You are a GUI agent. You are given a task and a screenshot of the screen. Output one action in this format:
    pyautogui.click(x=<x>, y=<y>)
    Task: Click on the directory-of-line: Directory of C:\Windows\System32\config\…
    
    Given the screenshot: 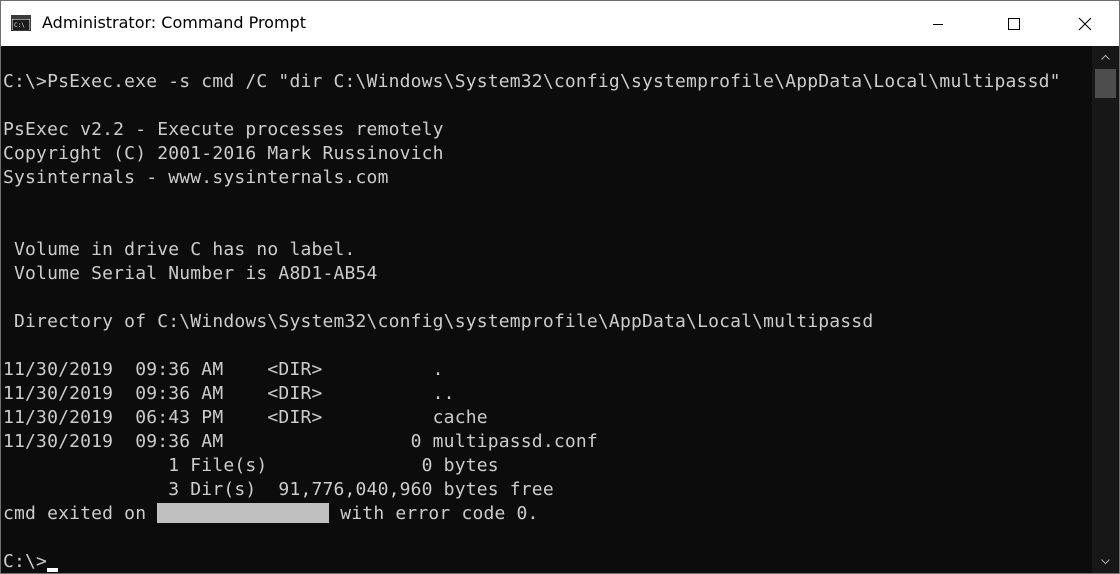 What is the action you would take?
    pyautogui.click(x=438, y=321)
    